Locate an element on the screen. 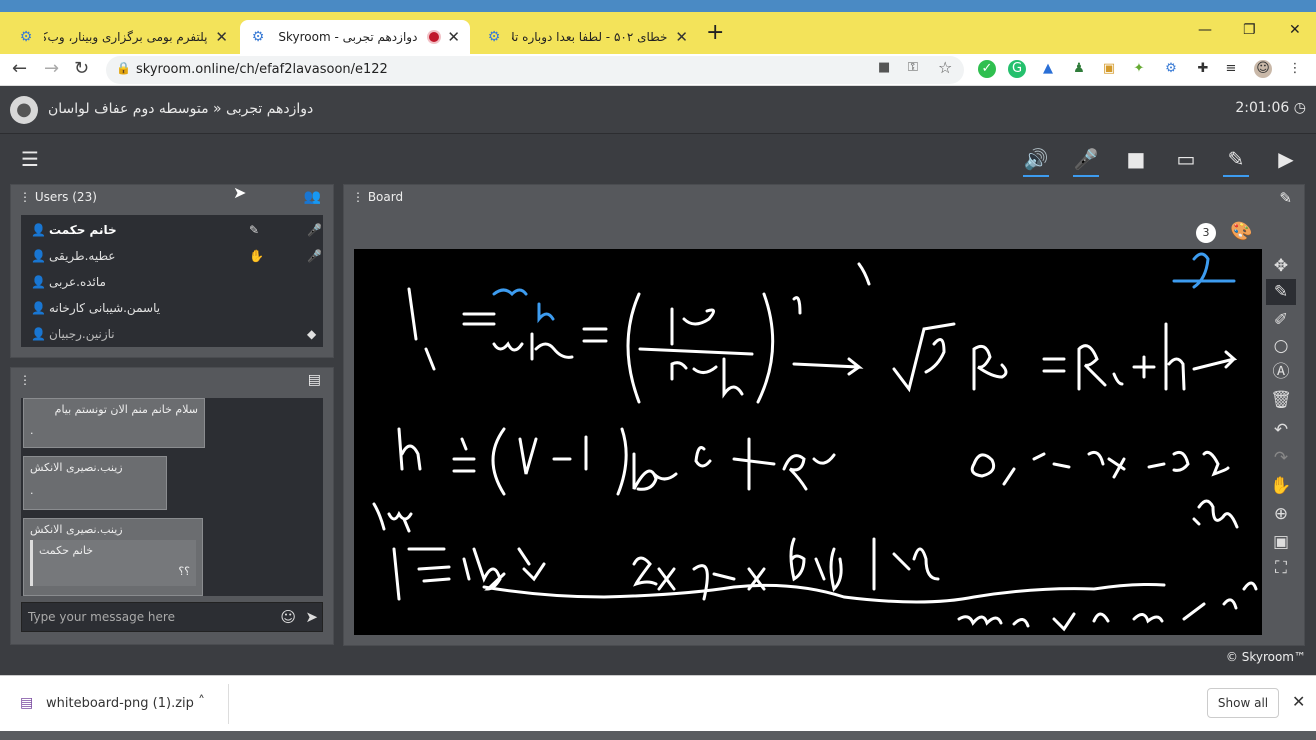  color-palette-icon: 🎨 is located at coordinates (1241, 231).